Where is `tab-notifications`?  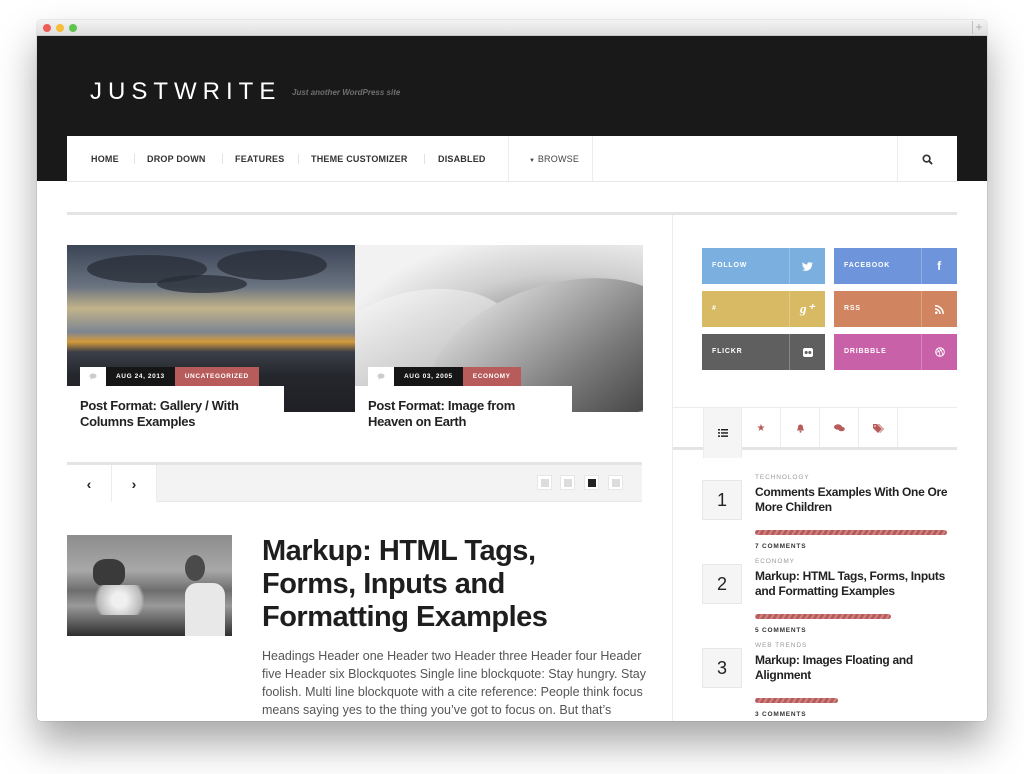
tab-notifications is located at coordinates (800, 428).